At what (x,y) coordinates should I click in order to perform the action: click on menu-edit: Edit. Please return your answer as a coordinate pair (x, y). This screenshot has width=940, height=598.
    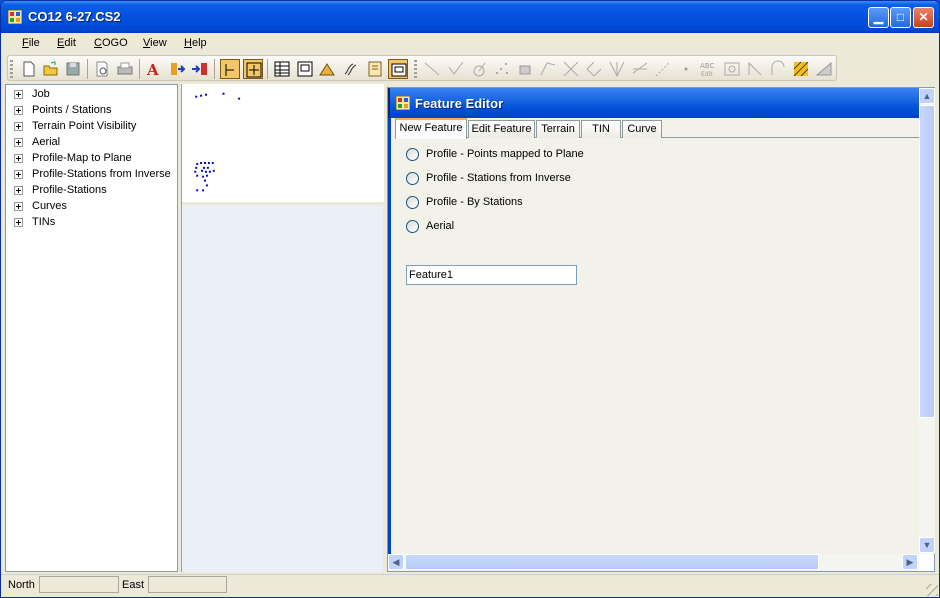
    Looking at the image, I should click on (66, 43).